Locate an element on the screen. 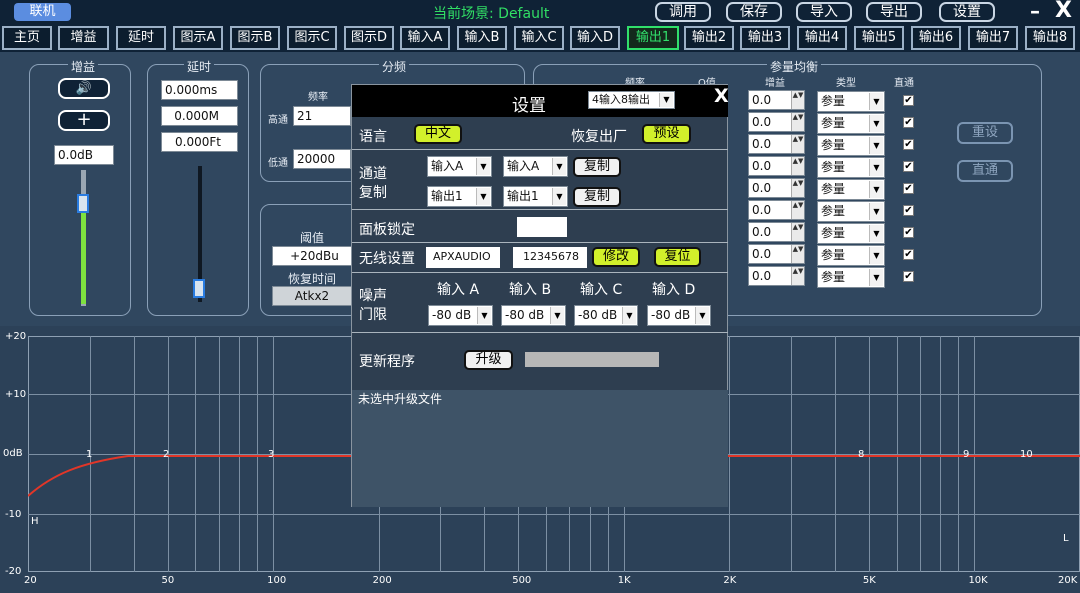  panel-lock-input is located at coordinates (542, 227).